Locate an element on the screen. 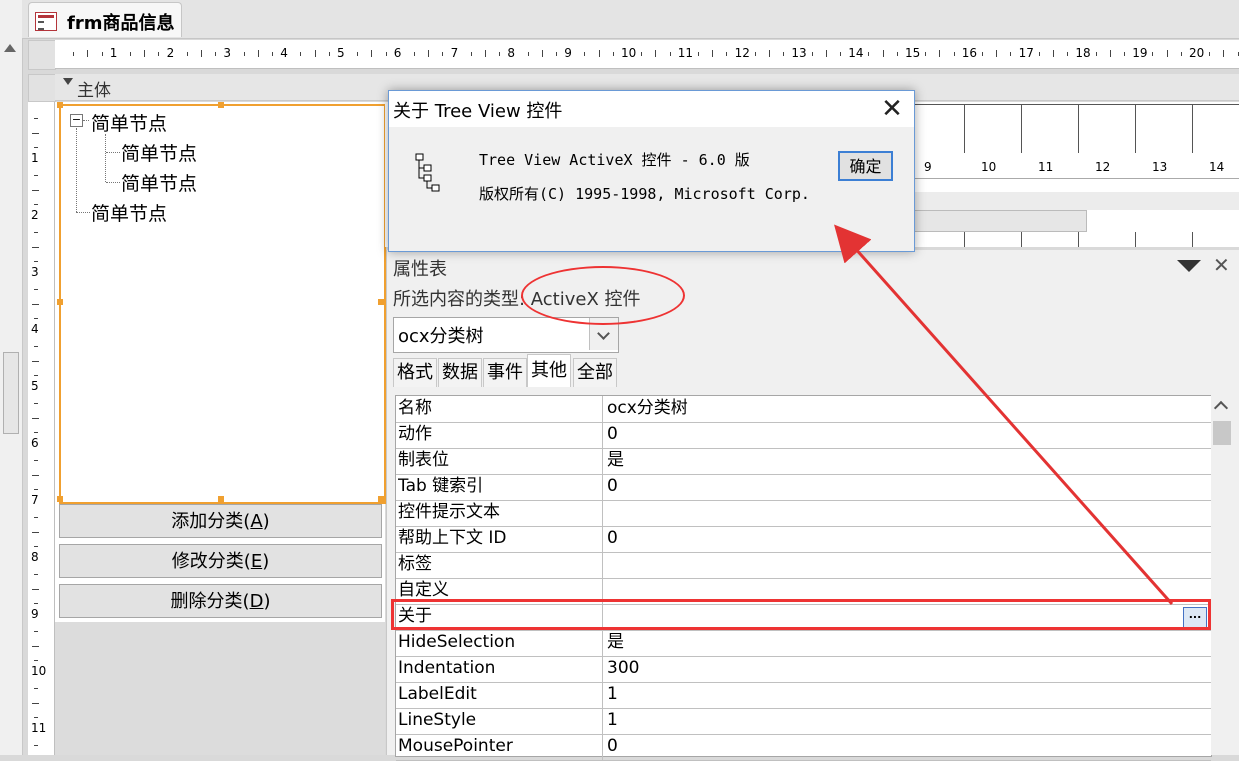 This screenshot has height=761, width=1239. property-row: Tab 键索引 0 is located at coordinates (803, 487).